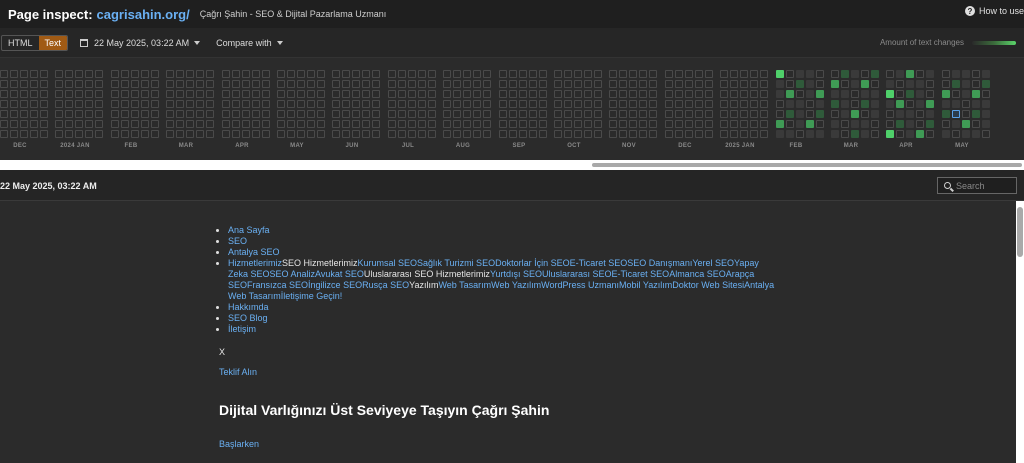 The width and height of the screenshot is (1024, 463). Describe the element at coordinates (248, 307) in the screenshot. I see `menu-link-about: Hakkımda` at that location.